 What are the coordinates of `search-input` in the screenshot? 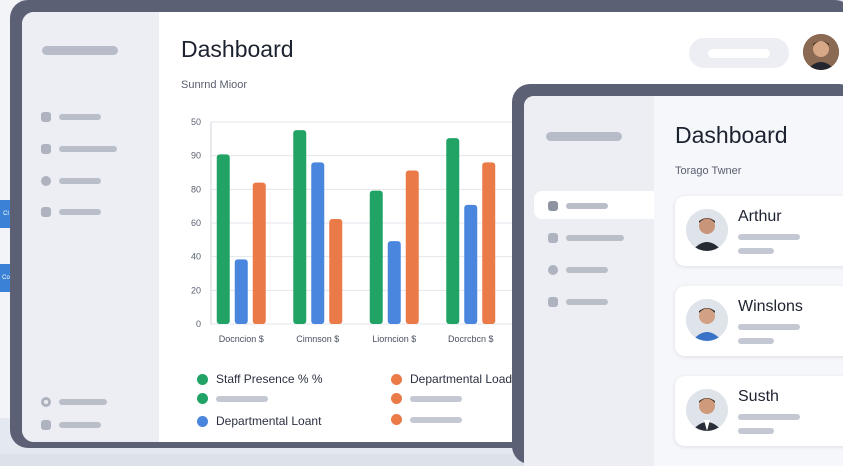 It's located at (739, 53).